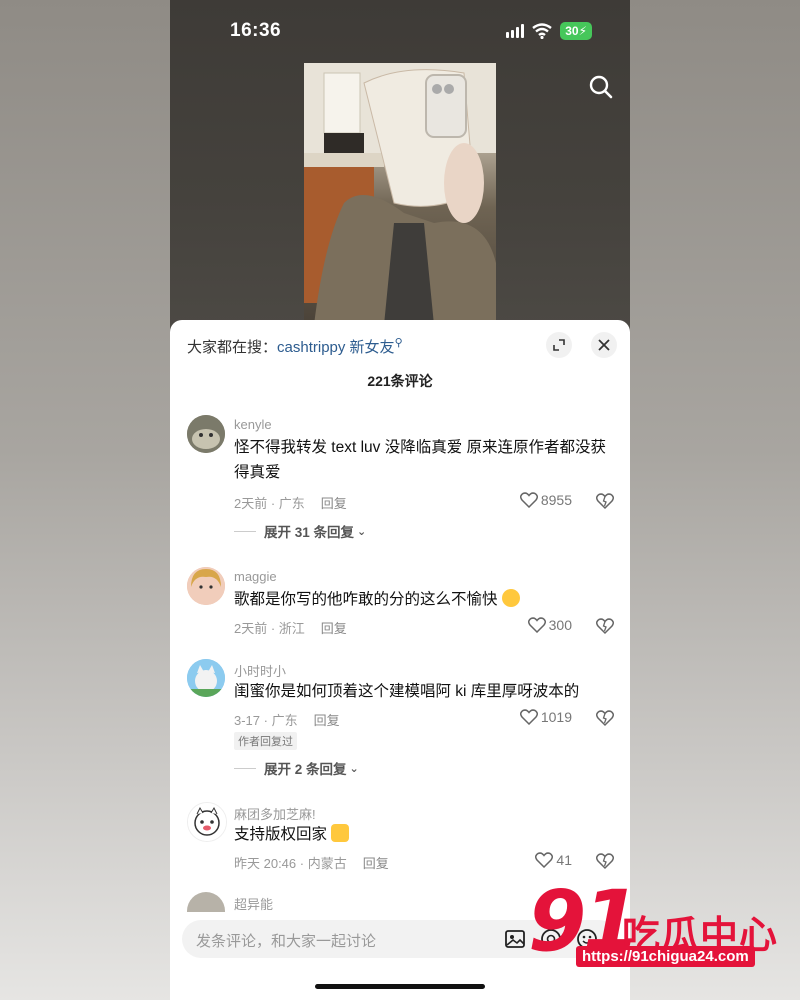 The image size is (800, 1000). What do you see at coordinates (510, 598) in the screenshot?
I see `laughing-emoji-icon` at bounding box center [510, 598].